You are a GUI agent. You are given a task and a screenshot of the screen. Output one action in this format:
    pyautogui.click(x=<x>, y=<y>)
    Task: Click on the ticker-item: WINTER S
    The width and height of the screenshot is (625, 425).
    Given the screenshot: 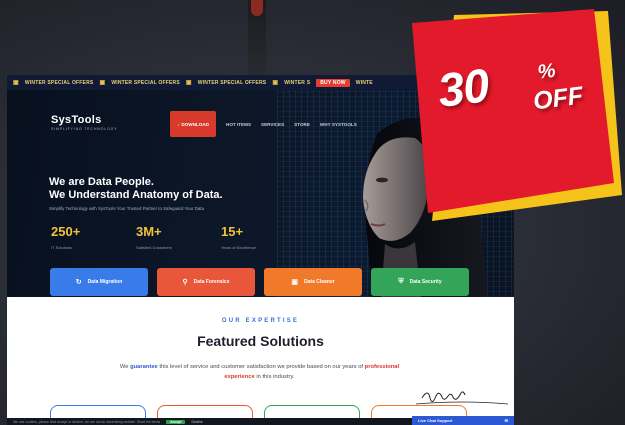 What is the action you would take?
    pyautogui.click(x=297, y=82)
    